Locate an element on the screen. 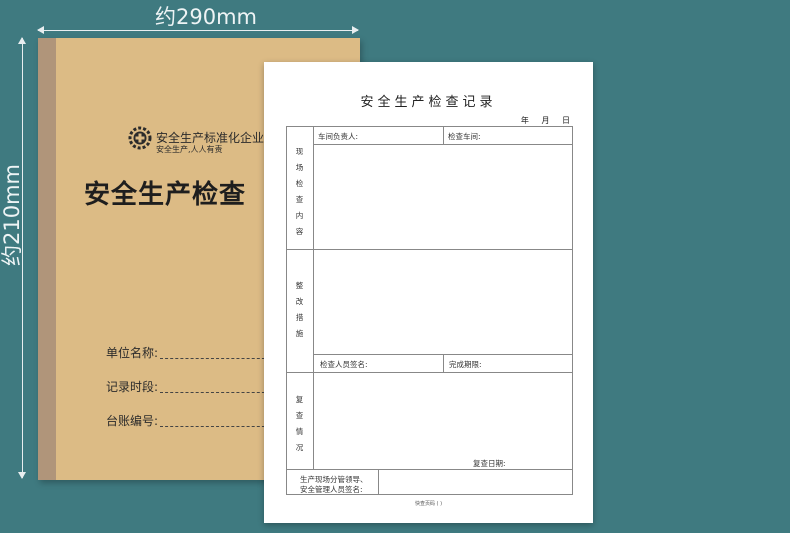  sheet-title: 安全生产检查记录 is located at coordinates (428, 102).